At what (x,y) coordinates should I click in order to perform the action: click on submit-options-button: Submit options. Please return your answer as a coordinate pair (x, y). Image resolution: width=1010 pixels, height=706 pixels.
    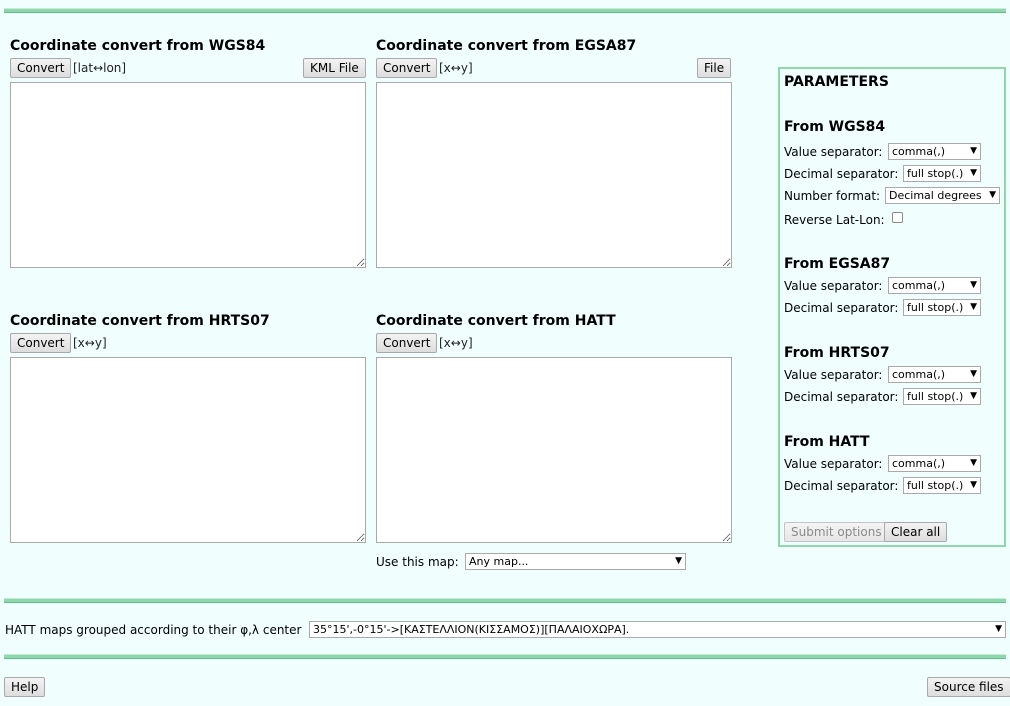
    Looking at the image, I should click on (836, 532).